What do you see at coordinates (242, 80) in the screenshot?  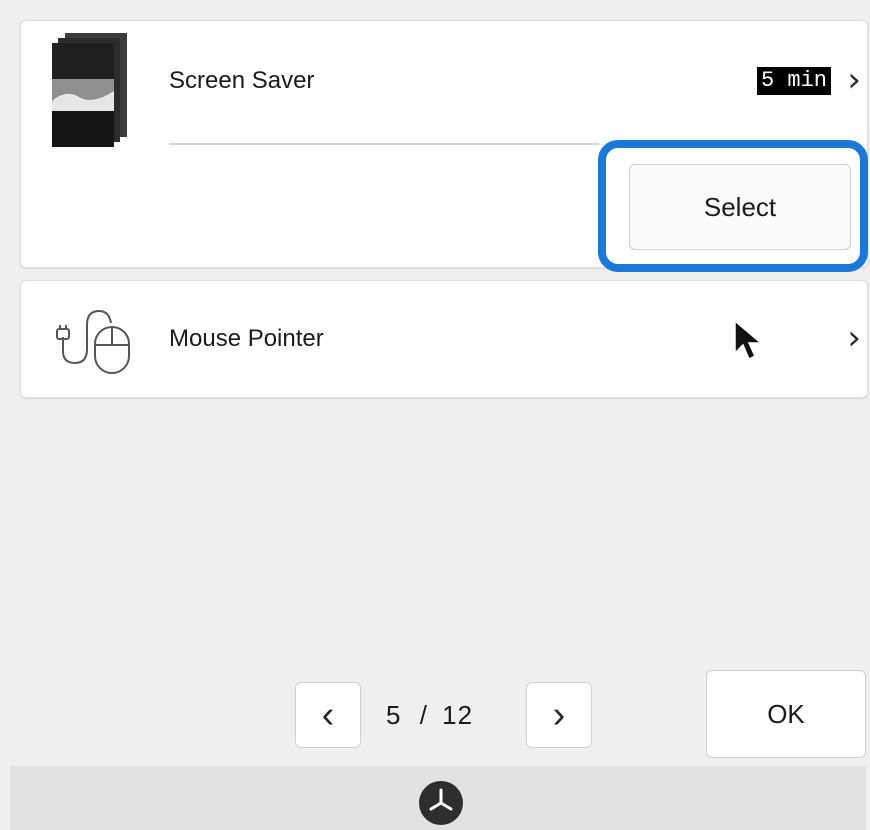 I see `screen-saver-label: Screen Saver` at bounding box center [242, 80].